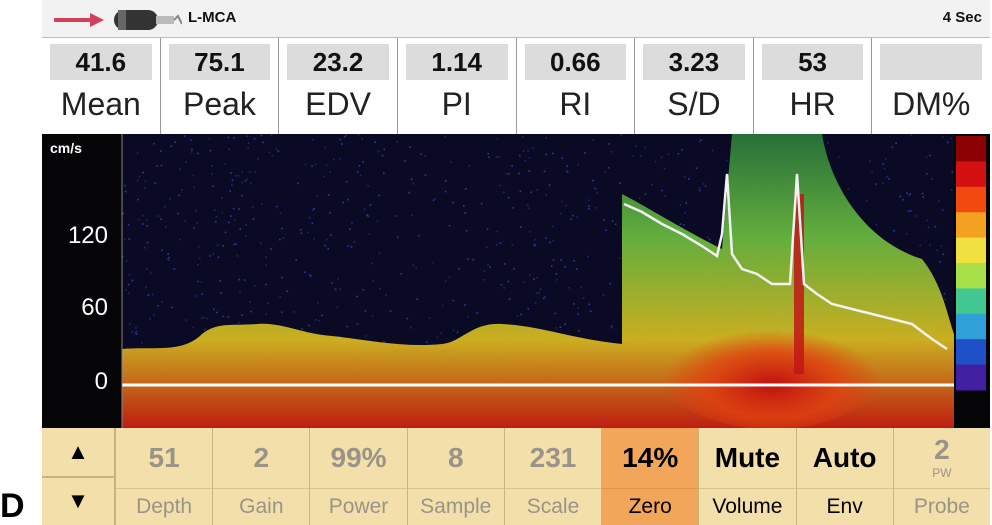  Describe the element at coordinates (79, 20) in the screenshot. I see `arrow-right-icon` at that location.